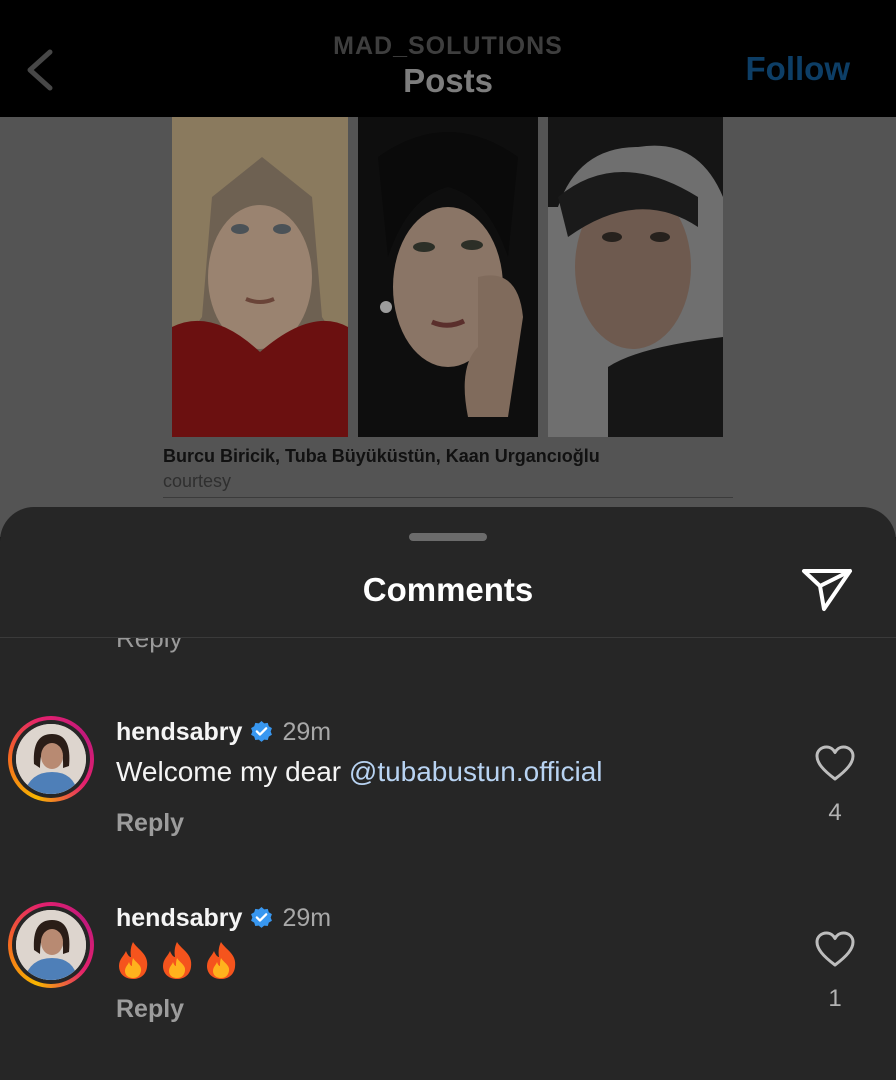 This screenshot has height=1080, width=896. What do you see at coordinates (260, 277) in the screenshot?
I see `post-photo-left` at bounding box center [260, 277].